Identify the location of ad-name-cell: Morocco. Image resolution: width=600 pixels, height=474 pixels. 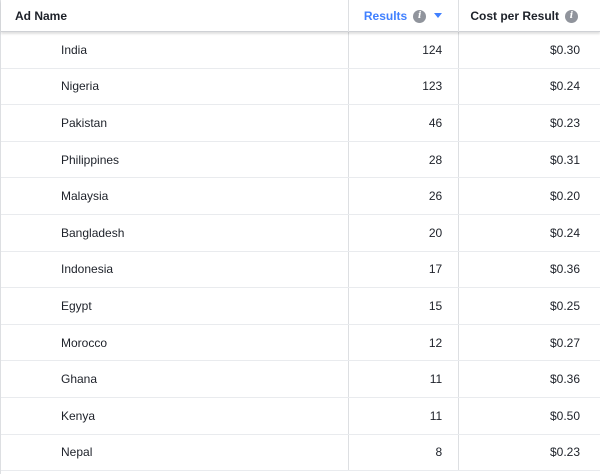
(175, 342).